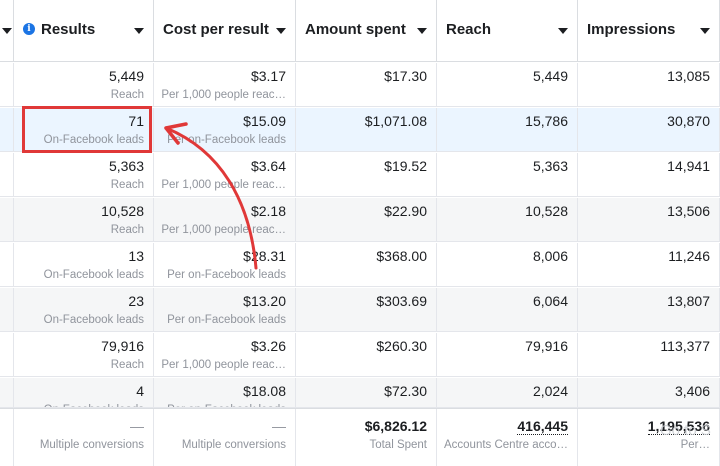 The width and height of the screenshot is (720, 466). I want to click on annotation-arrow-icon, so click(211, 196).